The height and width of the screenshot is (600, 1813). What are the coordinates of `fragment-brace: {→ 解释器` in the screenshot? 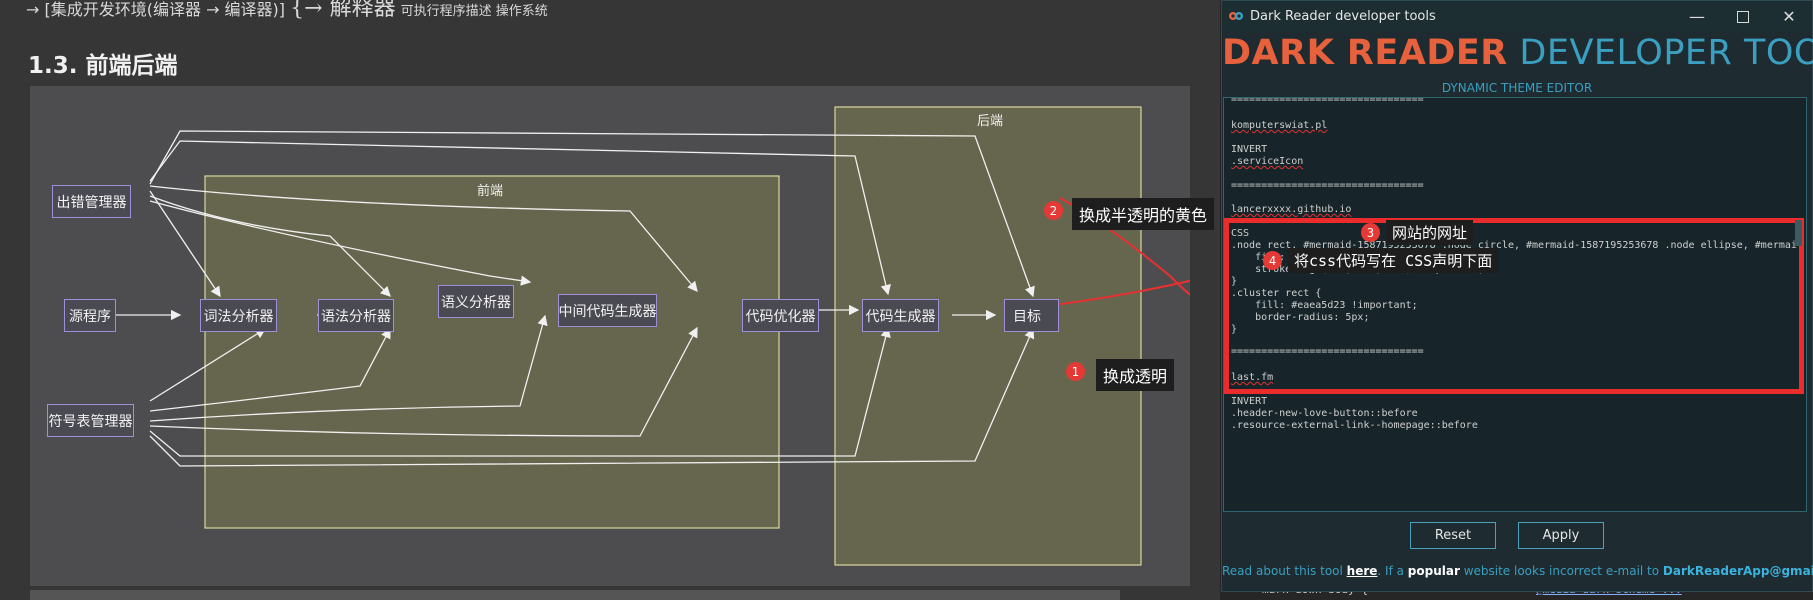 It's located at (343, 10).